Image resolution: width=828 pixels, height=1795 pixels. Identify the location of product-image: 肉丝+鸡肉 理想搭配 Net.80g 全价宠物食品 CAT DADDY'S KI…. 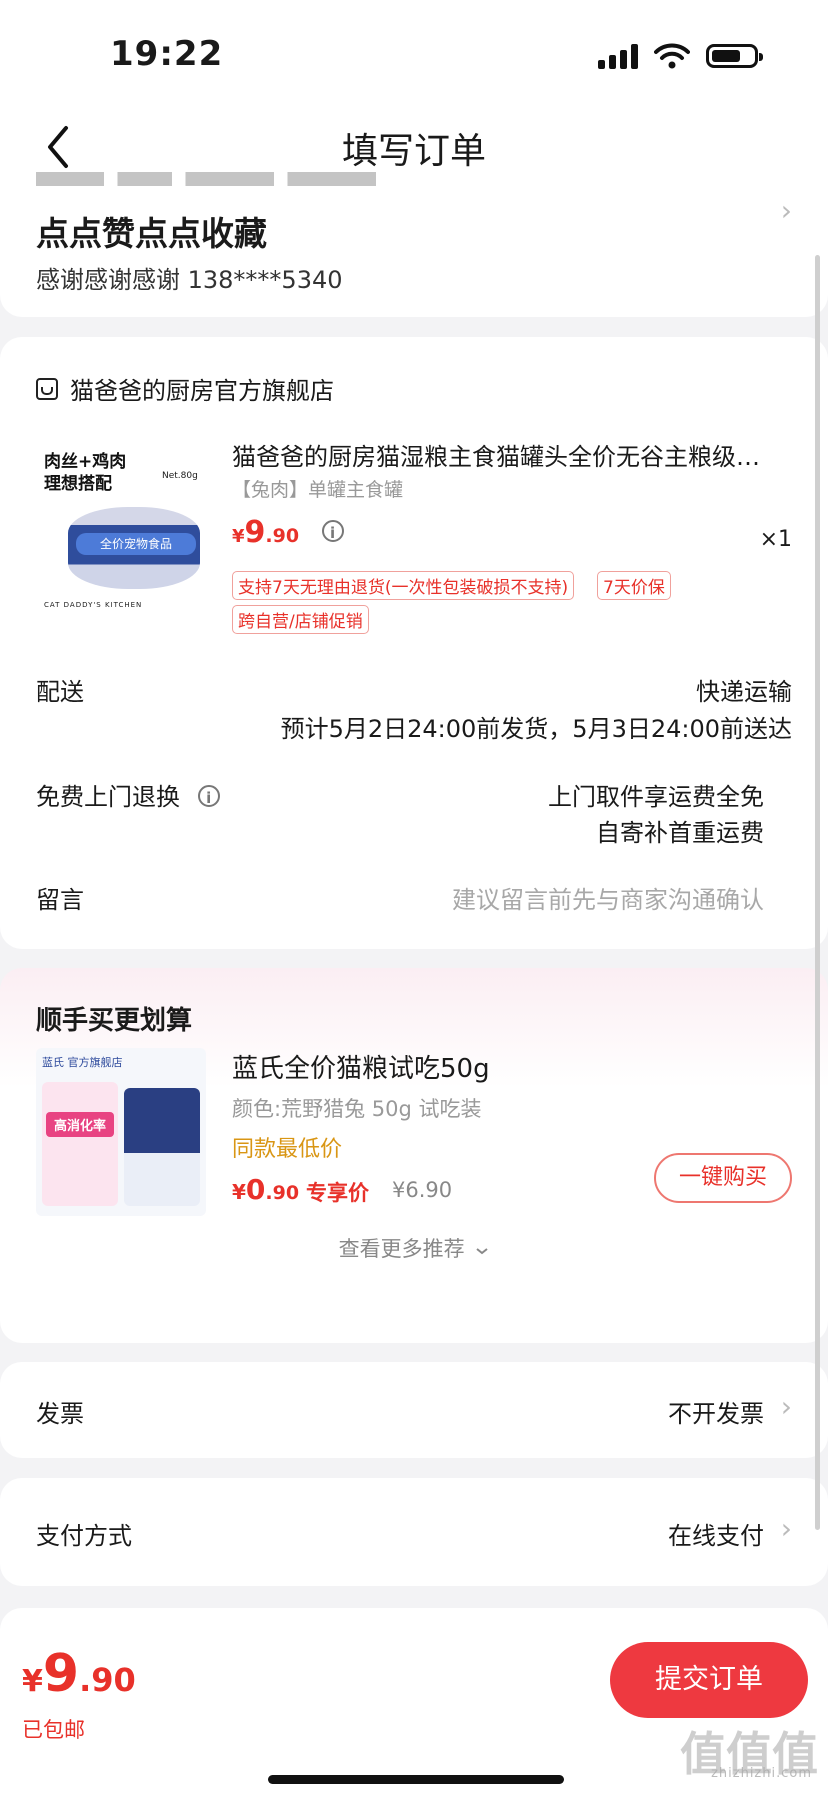
(122, 527).